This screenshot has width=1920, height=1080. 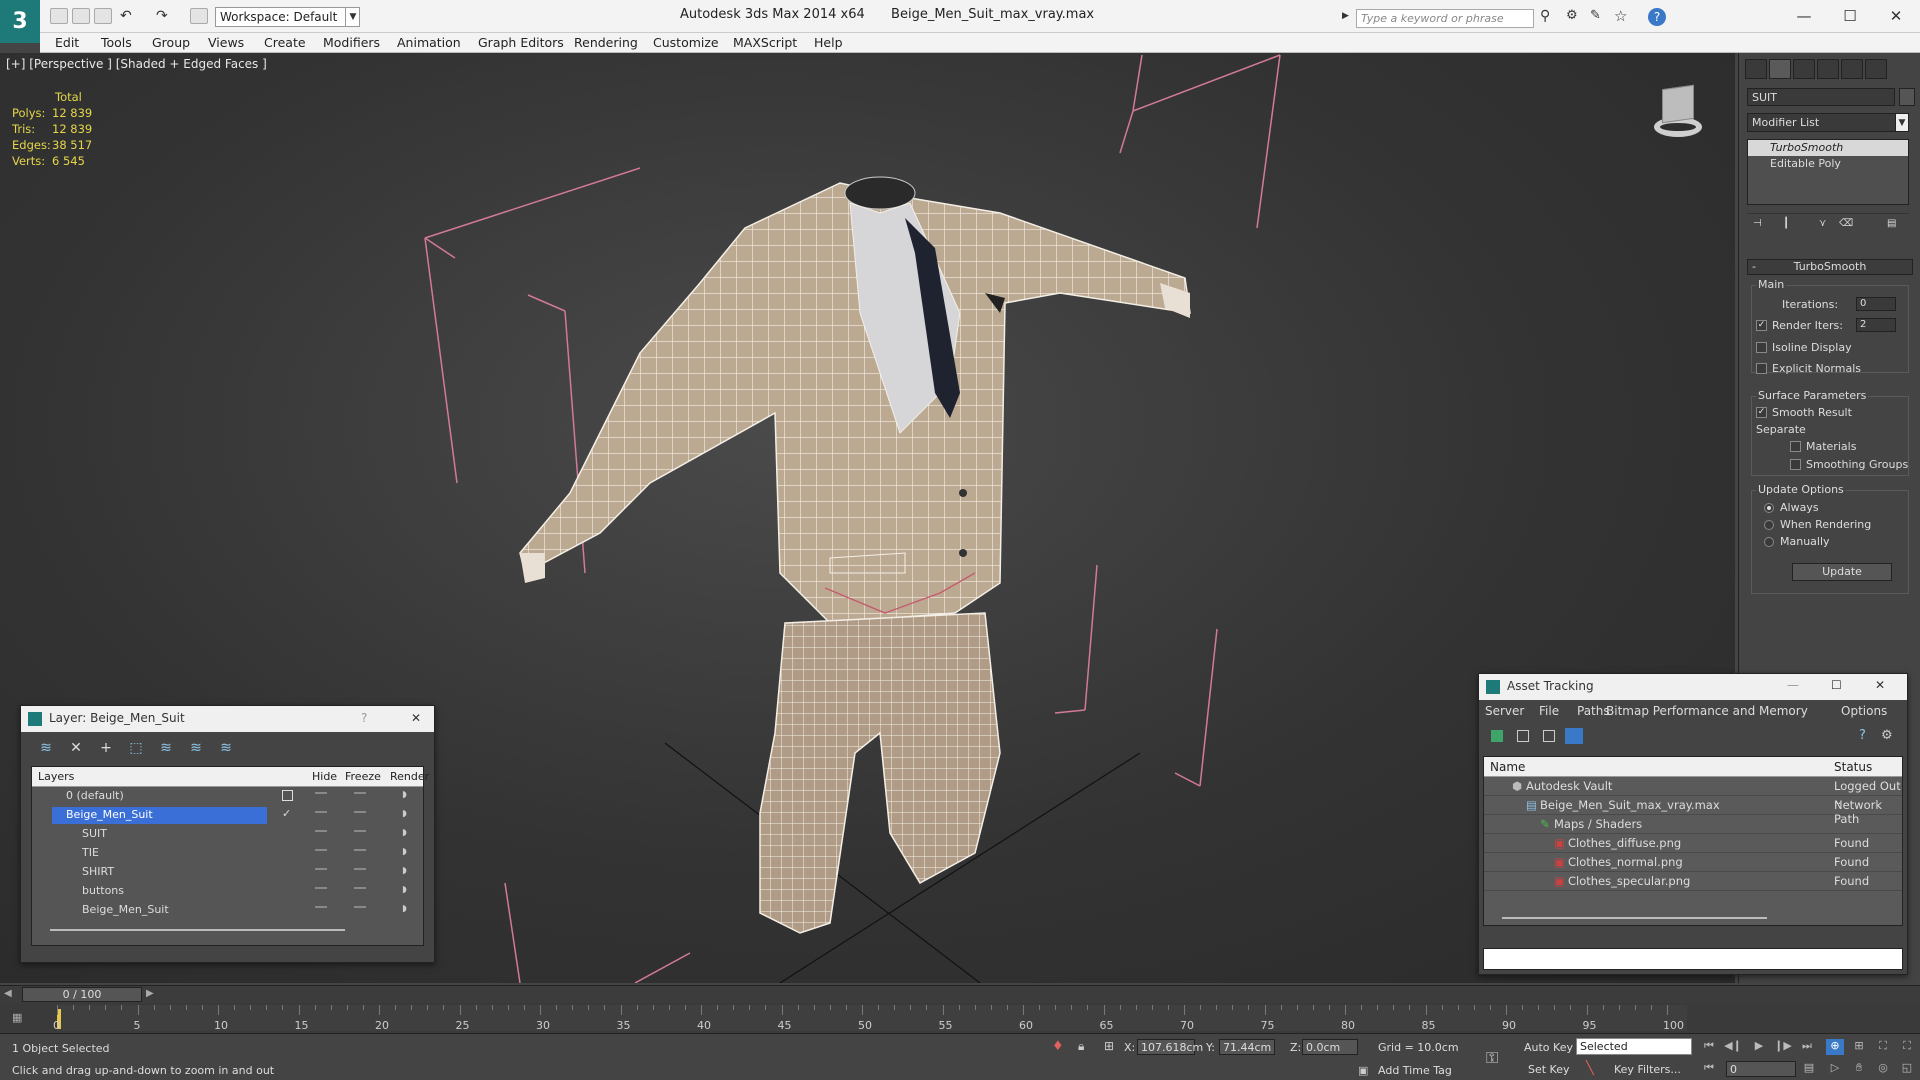 I want to click on motion-tab-icon, so click(x=1828, y=69).